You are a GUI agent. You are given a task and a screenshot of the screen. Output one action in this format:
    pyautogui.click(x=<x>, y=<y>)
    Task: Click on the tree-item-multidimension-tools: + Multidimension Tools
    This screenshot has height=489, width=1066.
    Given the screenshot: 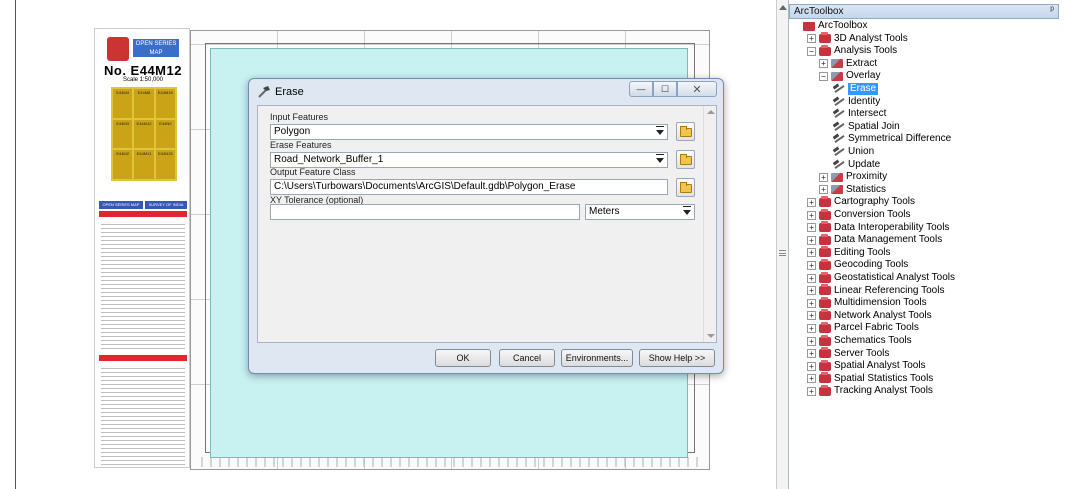 What is the action you would take?
    pyautogui.click(x=867, y=302)
    